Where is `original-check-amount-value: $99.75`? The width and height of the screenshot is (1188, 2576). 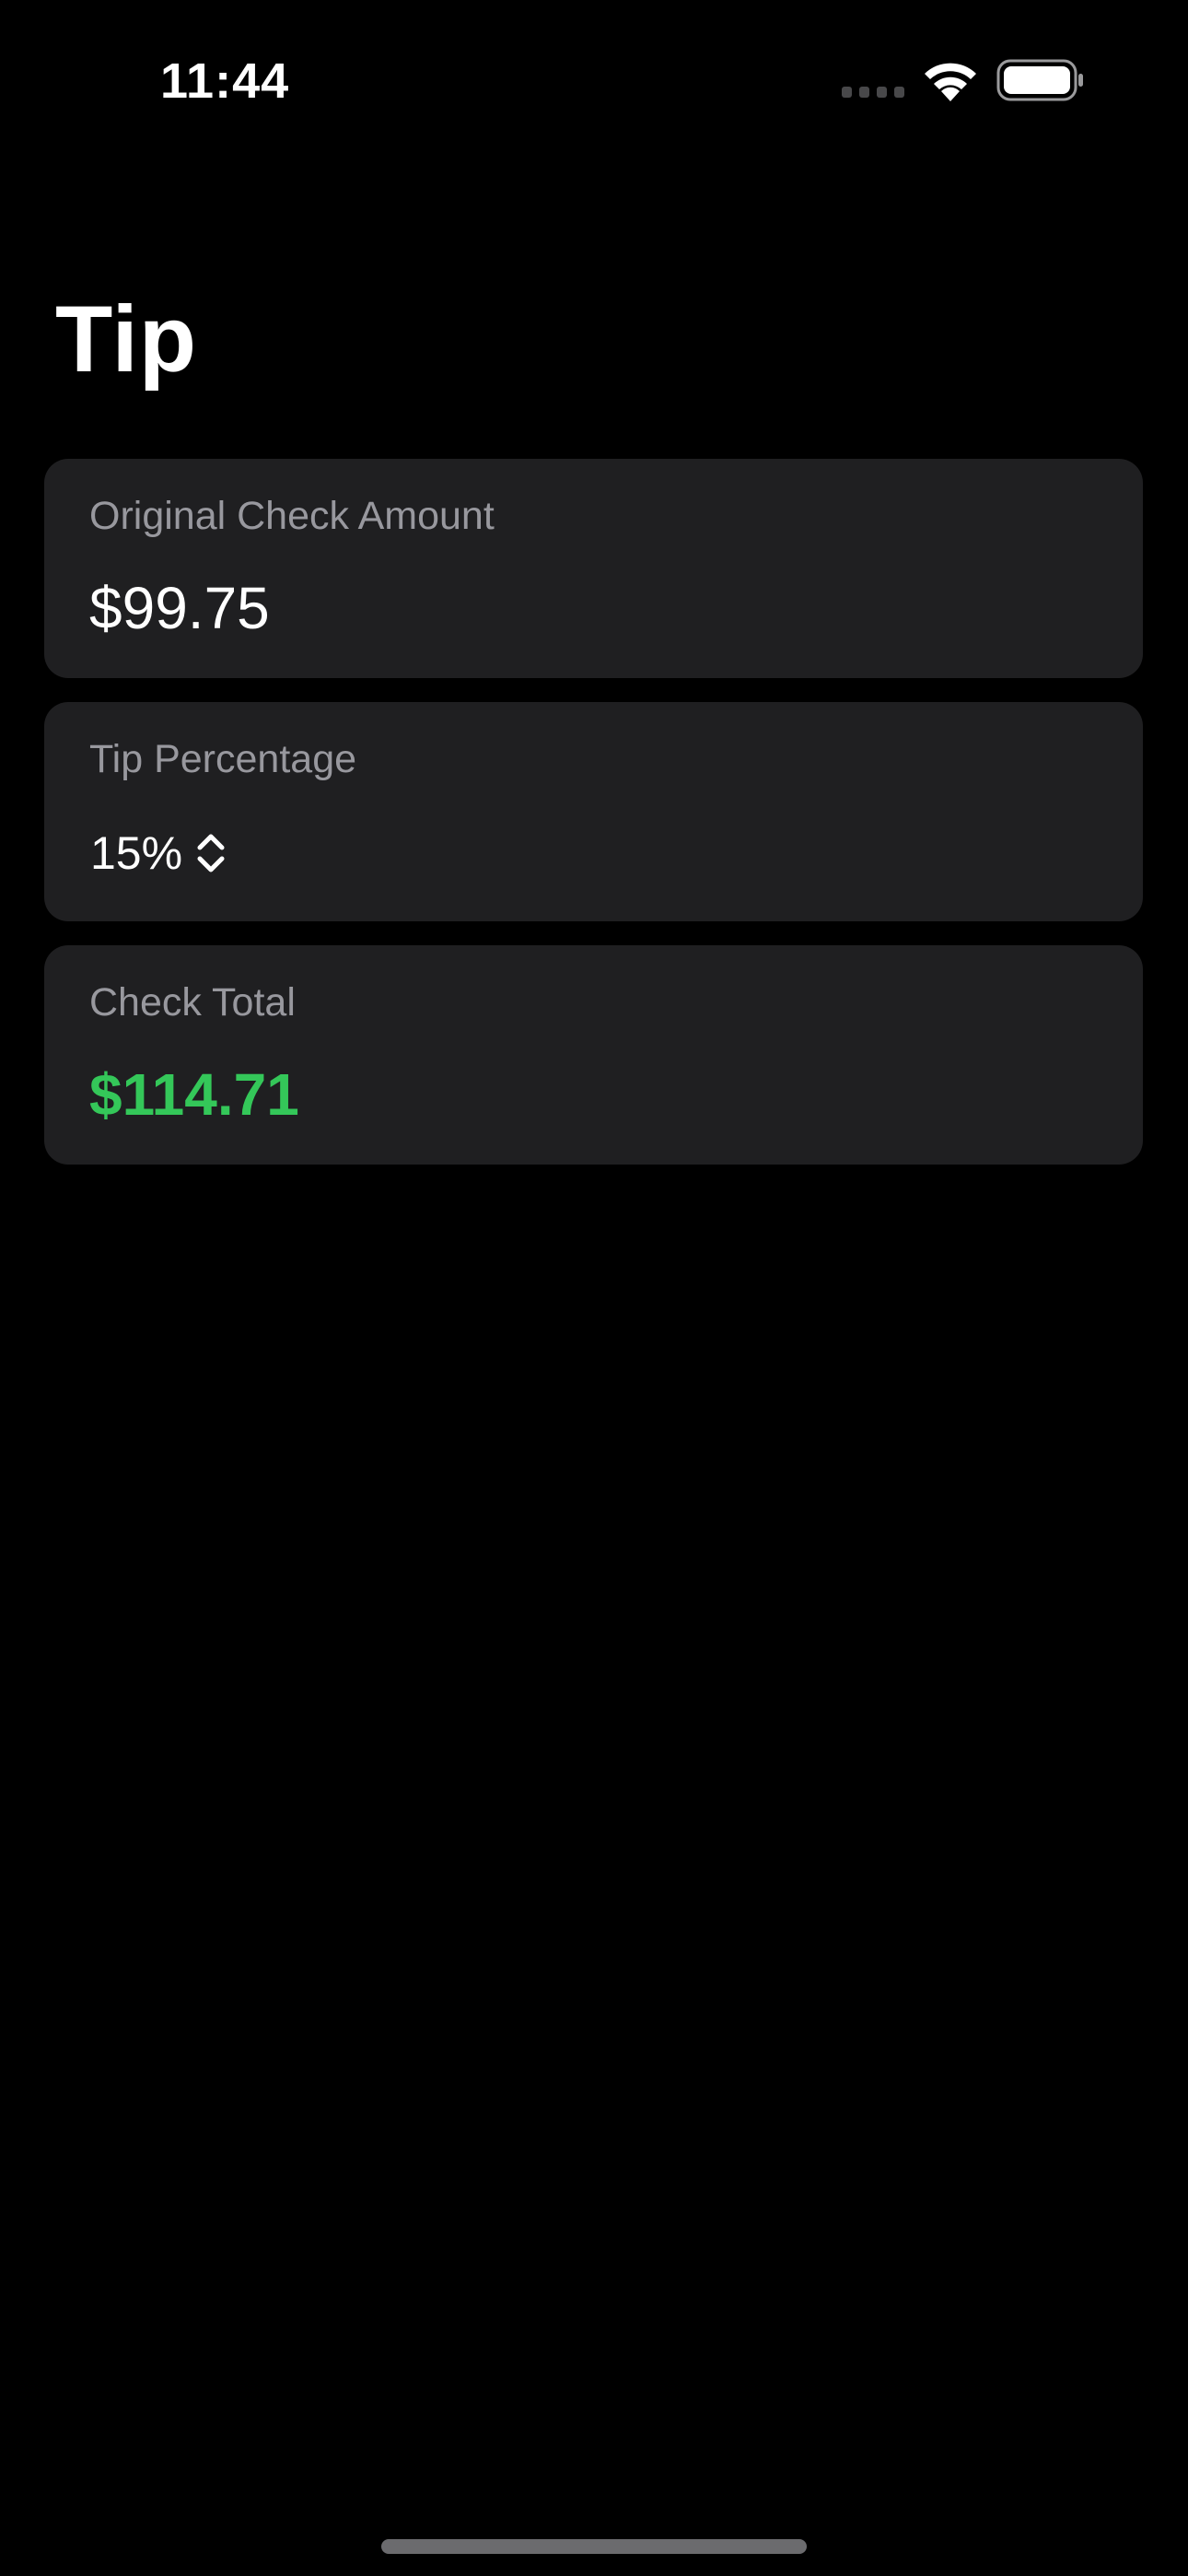
original-check-amount-value: $99.75 is located at coordinates (179, 608).